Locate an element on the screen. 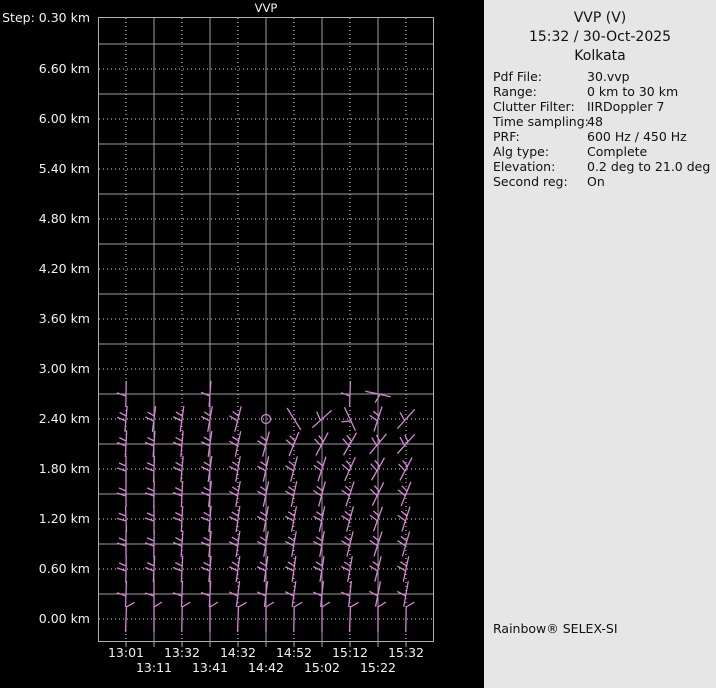 The height and width of the screenshot is (688, 716). info-field-elevation: Elevation: 0.2 deg to 21.0 deg is located at coordinates (600, 166).